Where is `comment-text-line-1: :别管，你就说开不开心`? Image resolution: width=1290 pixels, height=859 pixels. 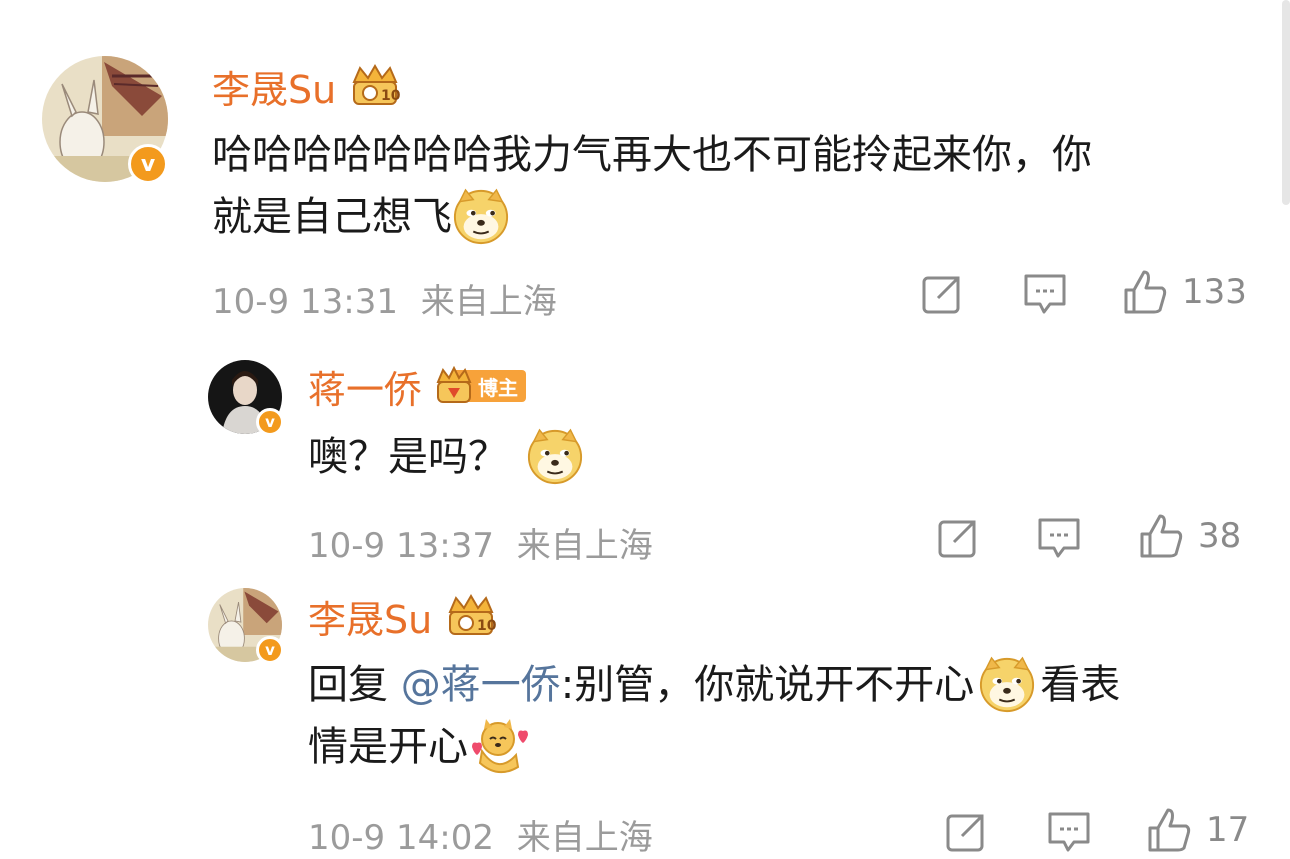 comment-text-line-1: :别管，你就说开不开心 is located at coordinates (767, 685).